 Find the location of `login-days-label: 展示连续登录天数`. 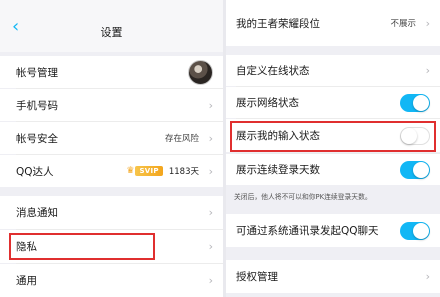

login-days-label: 展示连续登录天数 is located at coordinates (278, 170).